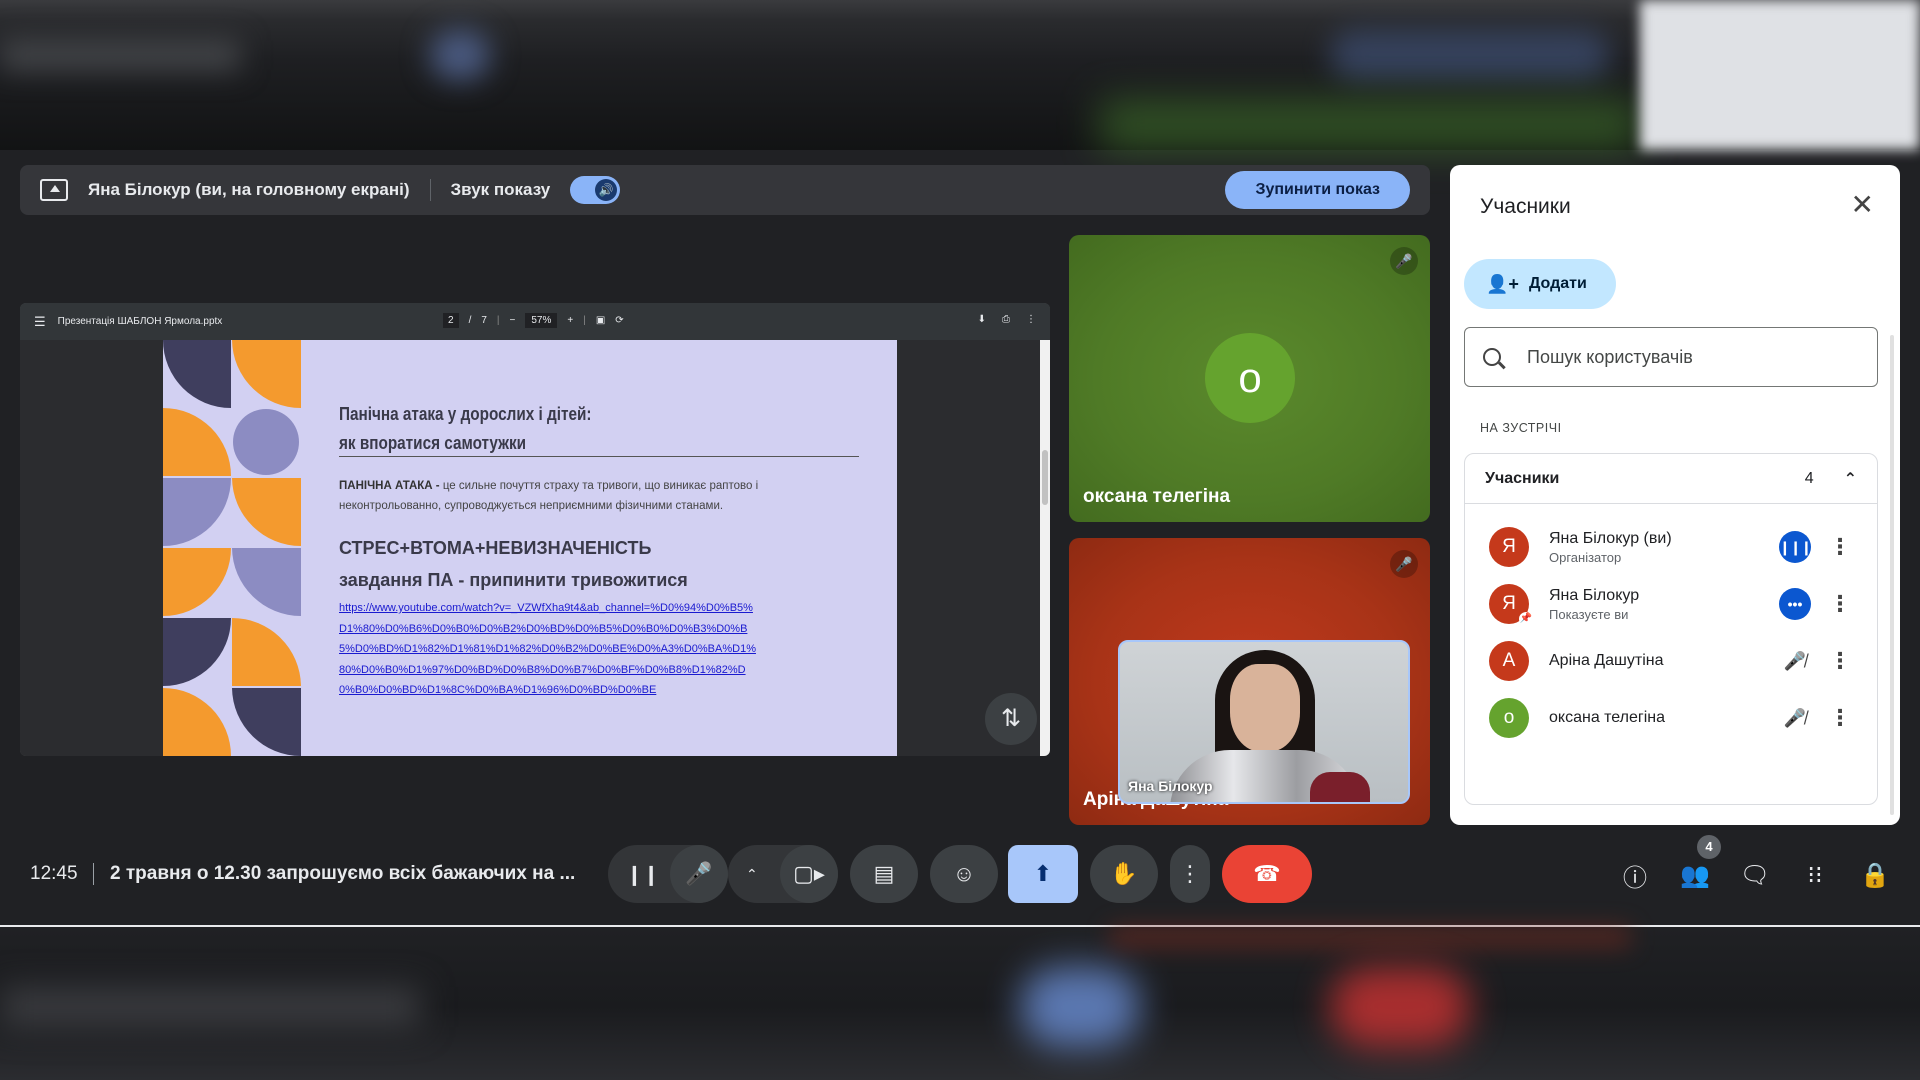 Image resolution: width=1920 pixels, height=1080 pixels. Describe the element at coordinates (1815, 875) in the screenshot. I see `activities-icon: ⁝⁝` at that location.